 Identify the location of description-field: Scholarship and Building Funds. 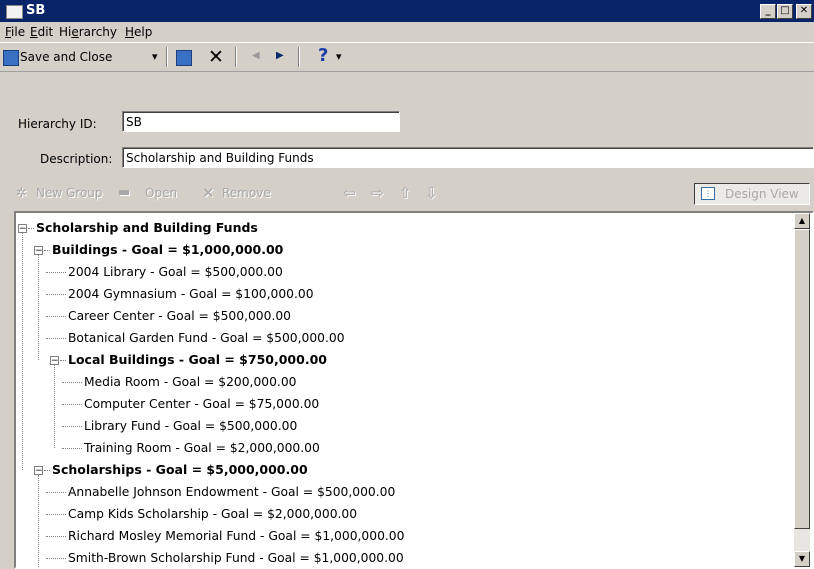
(468, 157).